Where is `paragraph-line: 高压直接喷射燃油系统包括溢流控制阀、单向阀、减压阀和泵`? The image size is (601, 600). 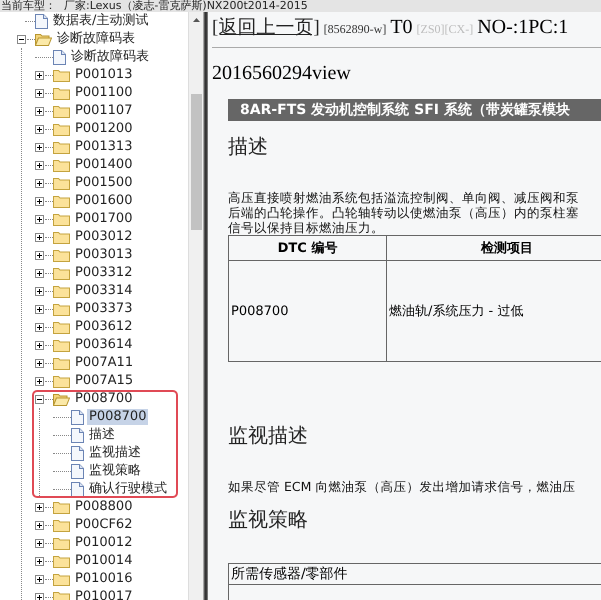 paragraph-line: 高压直接喷射燃油系统包括溢流控制阀、单向阀、减压阀和泵 is located at coordinates (404, 197).